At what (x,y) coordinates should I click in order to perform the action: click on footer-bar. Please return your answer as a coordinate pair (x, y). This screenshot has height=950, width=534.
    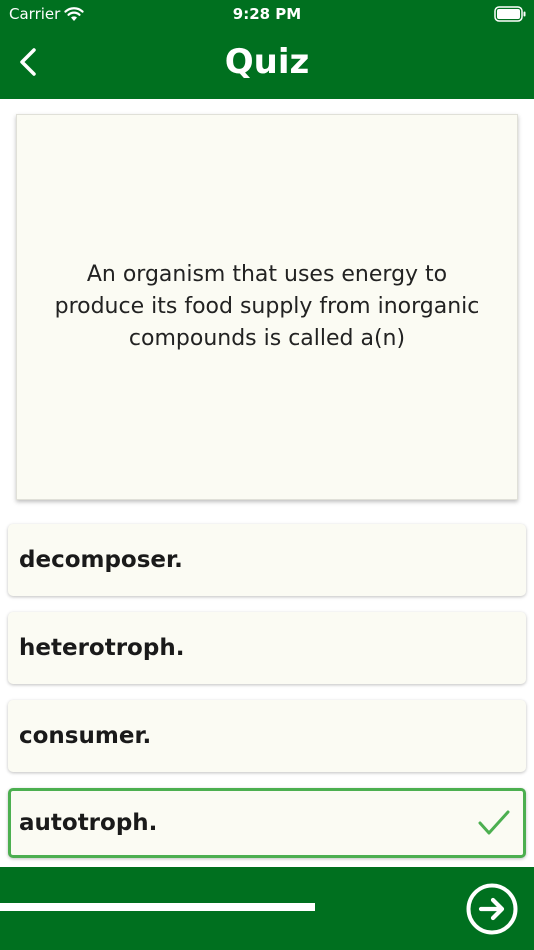
    Looking at the image, I should click on (267, 908).